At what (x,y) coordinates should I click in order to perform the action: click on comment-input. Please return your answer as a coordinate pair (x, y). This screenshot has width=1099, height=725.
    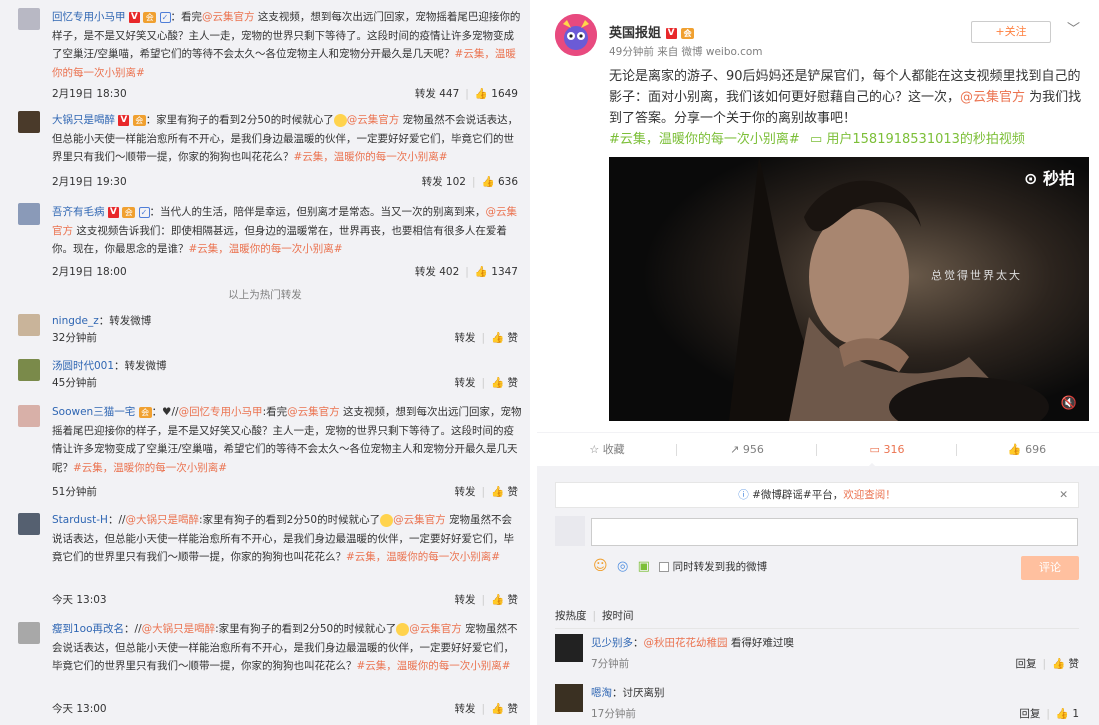
    Looking at the image, I should click on (834, 532).